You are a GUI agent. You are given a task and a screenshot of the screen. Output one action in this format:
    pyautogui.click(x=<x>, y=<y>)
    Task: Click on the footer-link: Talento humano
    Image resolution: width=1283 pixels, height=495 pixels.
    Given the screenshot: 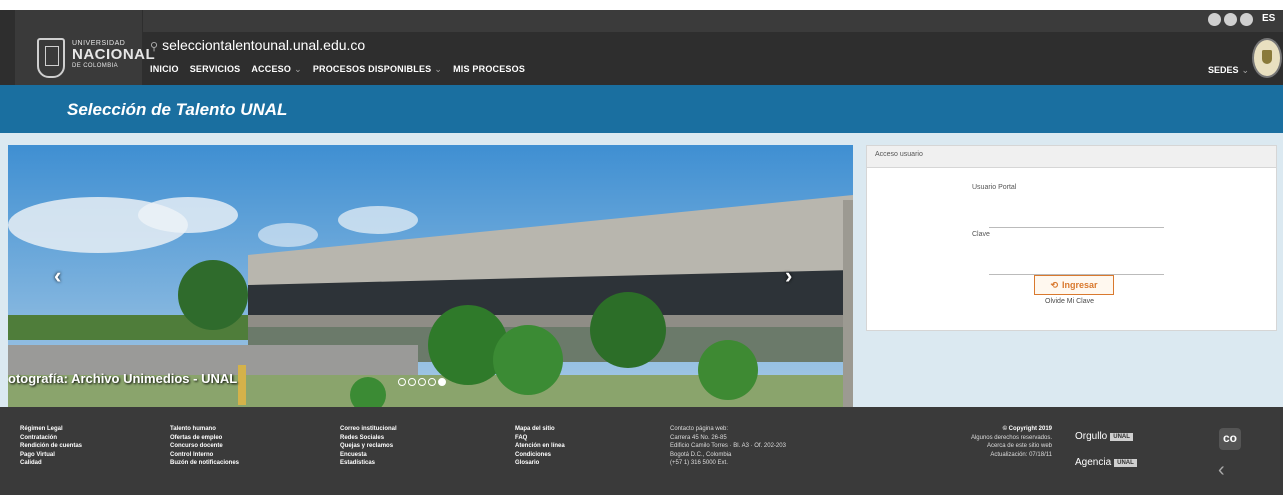 What is the action you would take?
    pyautogui.click(x=204, y=429)
    